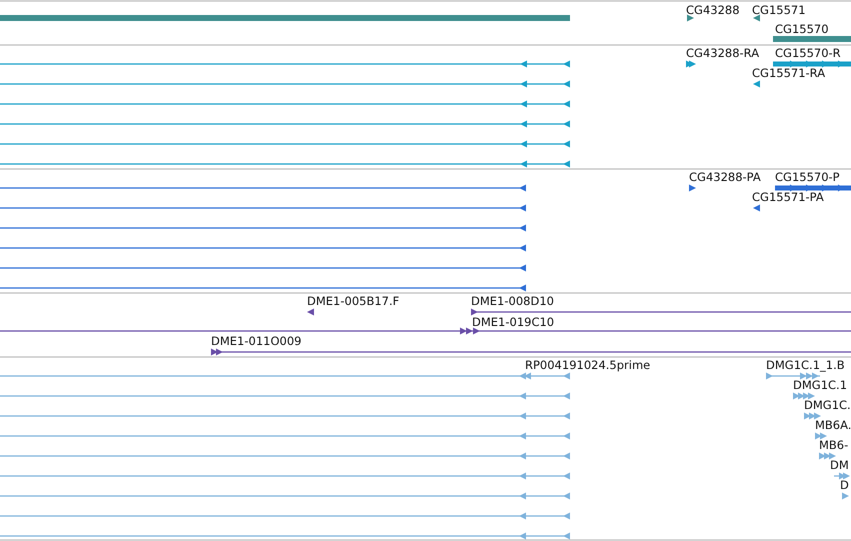 Image resolution: width=851 pixels, height=541 pixels. Describe the element at coordinates (256, 341) in the screenshot. I see `feature-label: DME1-011O009` at that location.